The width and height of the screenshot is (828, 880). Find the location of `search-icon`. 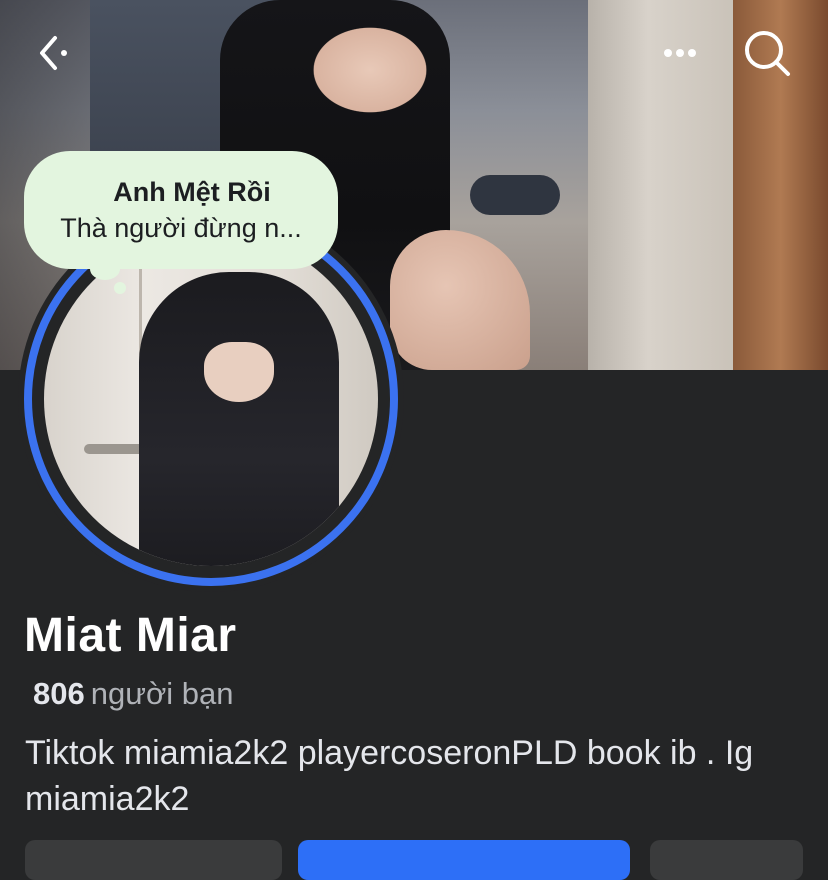

search-icon is located at coordinates (767, 53).